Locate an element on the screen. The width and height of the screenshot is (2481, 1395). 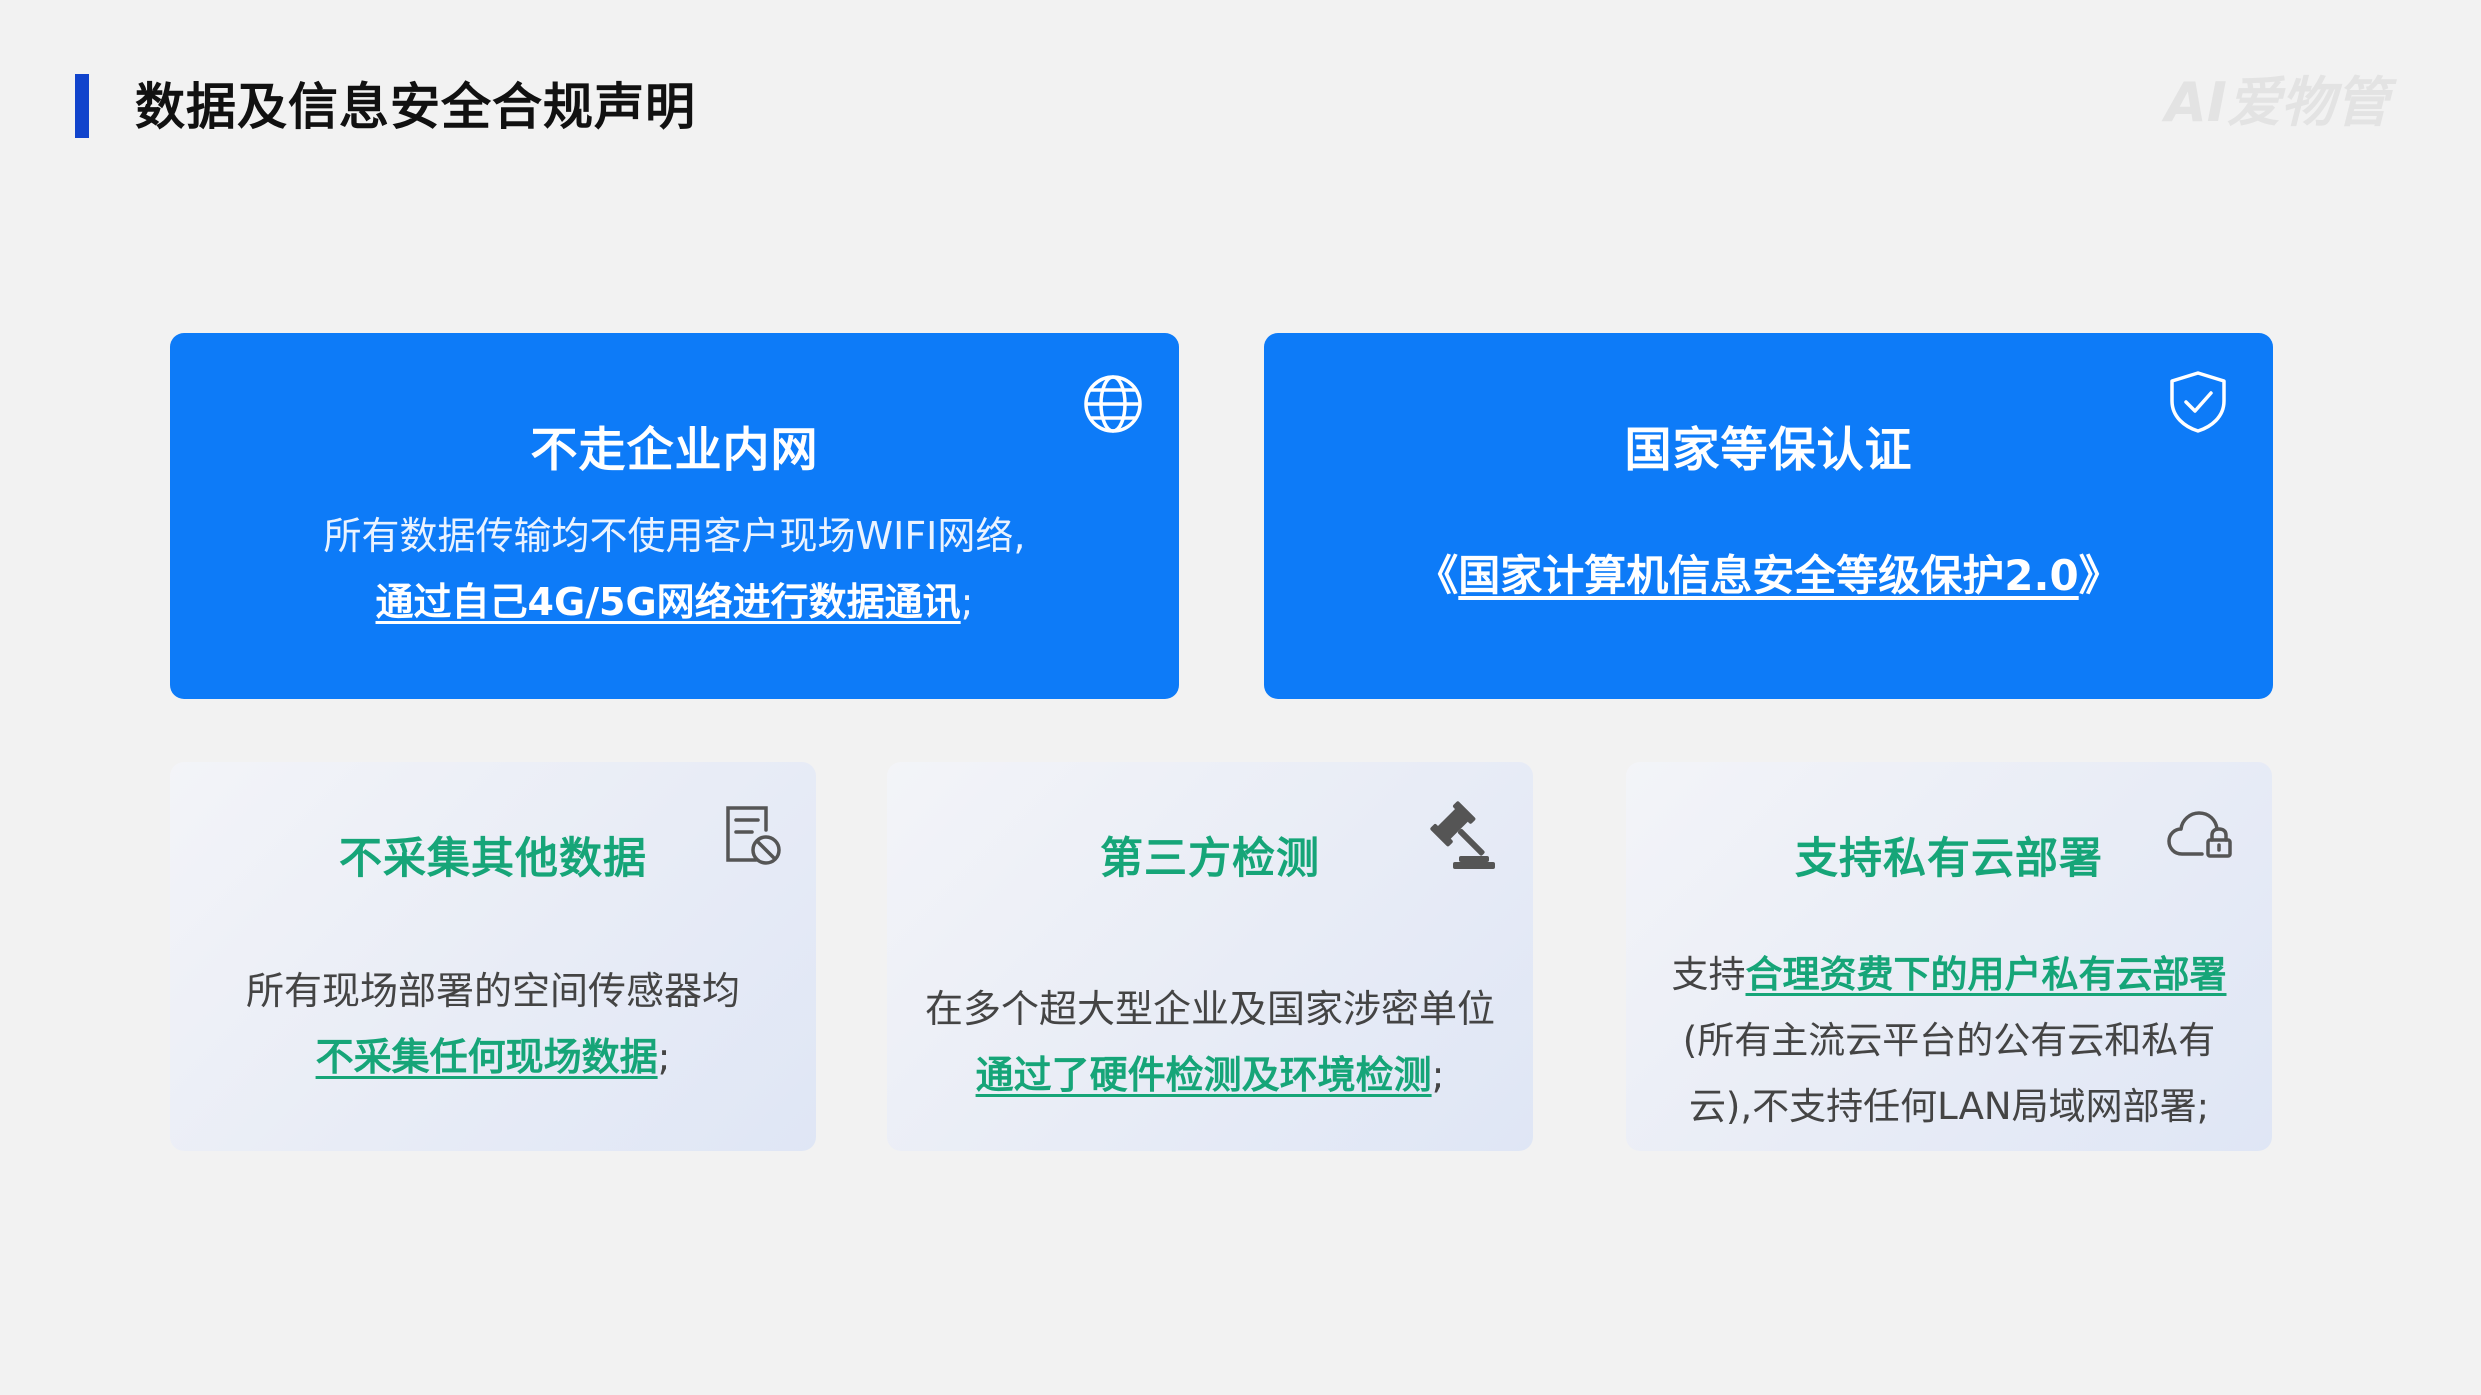
document-block-icon is located at coordinates (753, 835).